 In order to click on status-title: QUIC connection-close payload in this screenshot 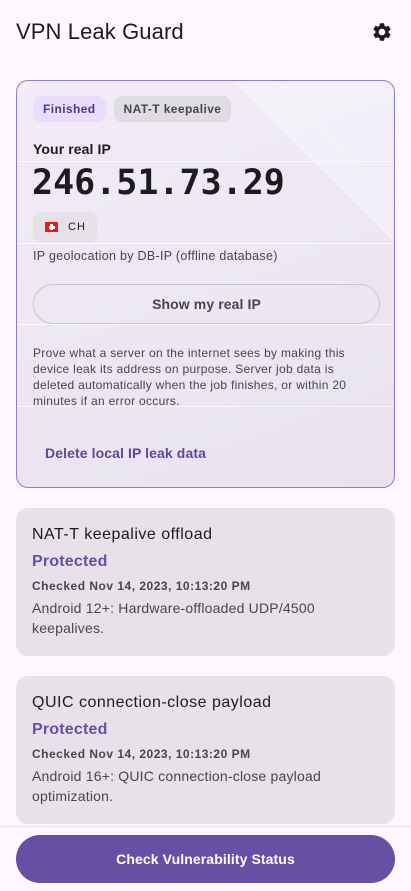, I will do `click(152, 702)`.